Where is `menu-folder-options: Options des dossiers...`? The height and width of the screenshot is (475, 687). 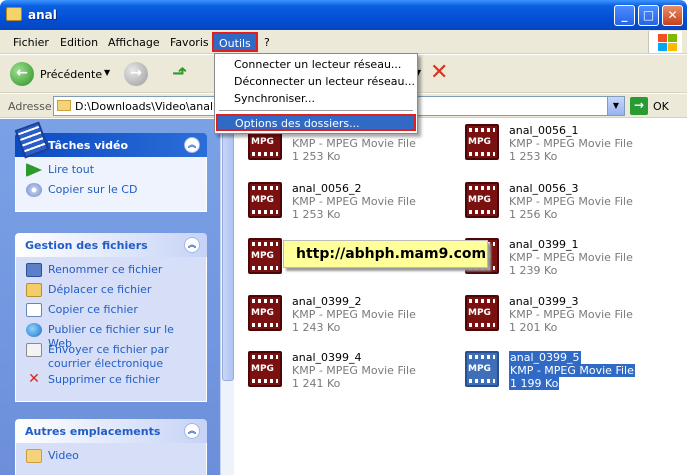
menu-folder-options: Options des dossiers... is located at coordinates (316, 122).